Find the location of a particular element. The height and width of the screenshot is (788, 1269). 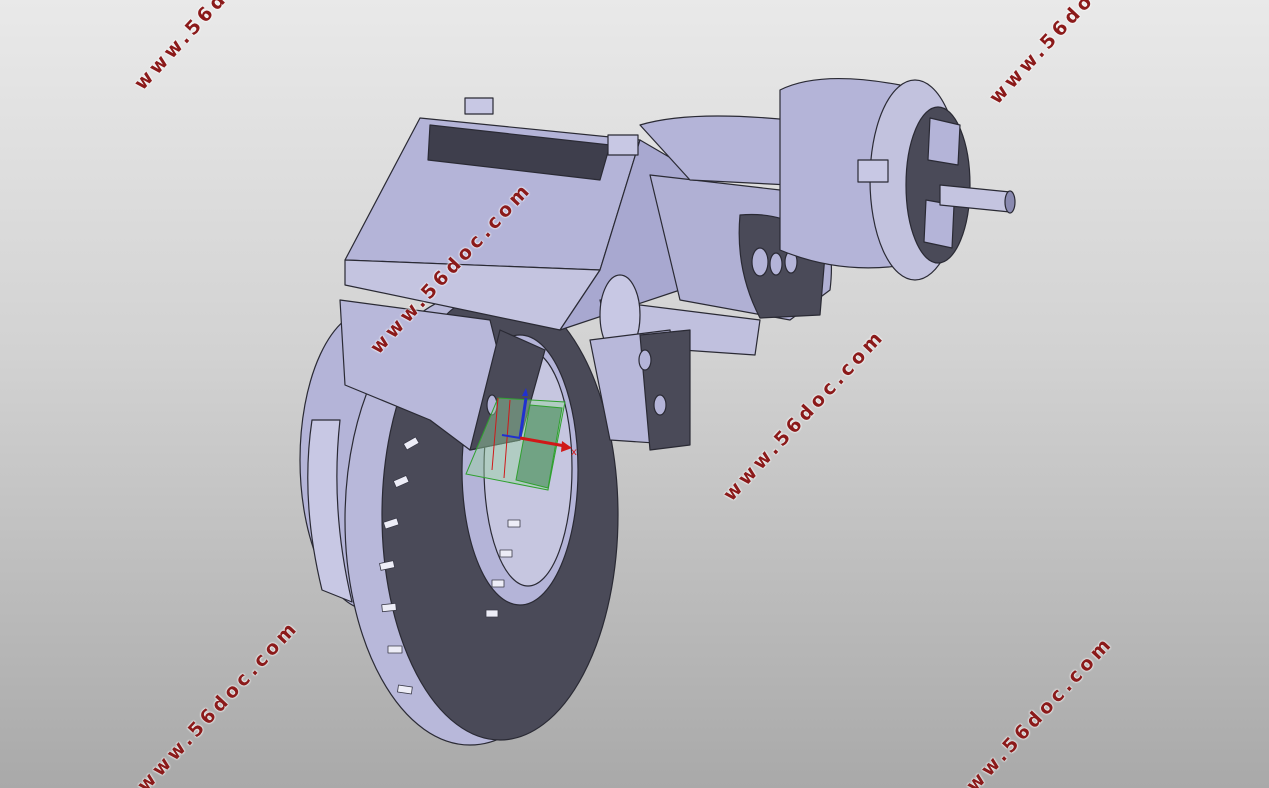

clamp-bolt is located at coordinates (873, 171).